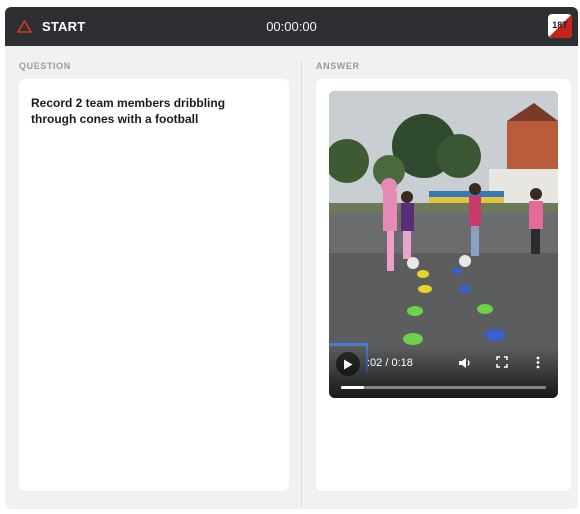  I want to click on more-options-icon, so click(538, 362).